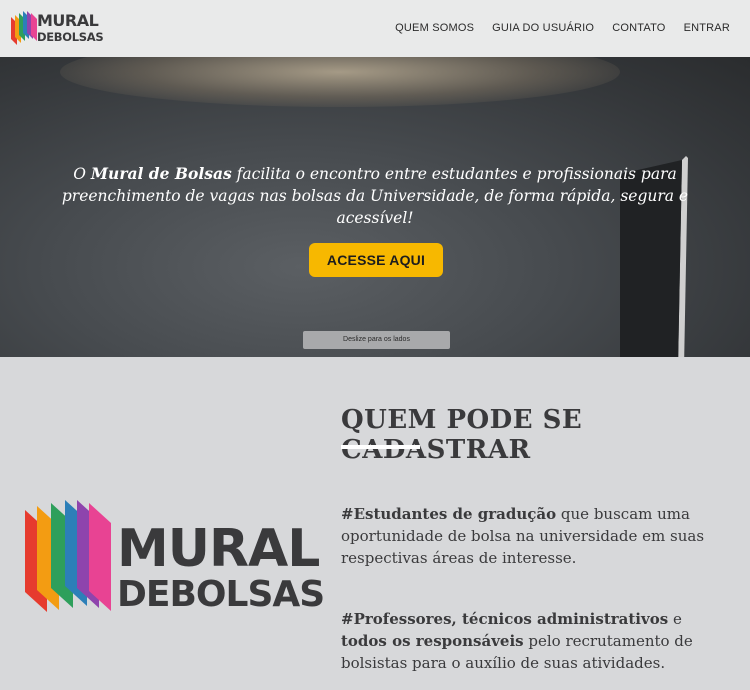 Image resolution: width=750 pixels, height=690 pixels. Describe the element at coordinates (68, 556) in the screenshot. I see `logo-stripes-large-icon` at that location.